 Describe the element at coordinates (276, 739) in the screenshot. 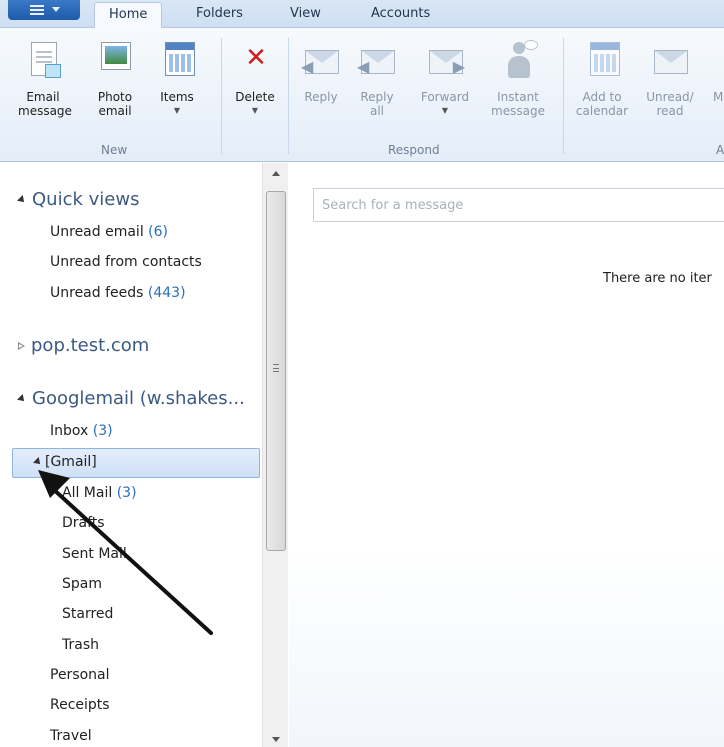

I see `scroll-down-arrow-icon` at that location.